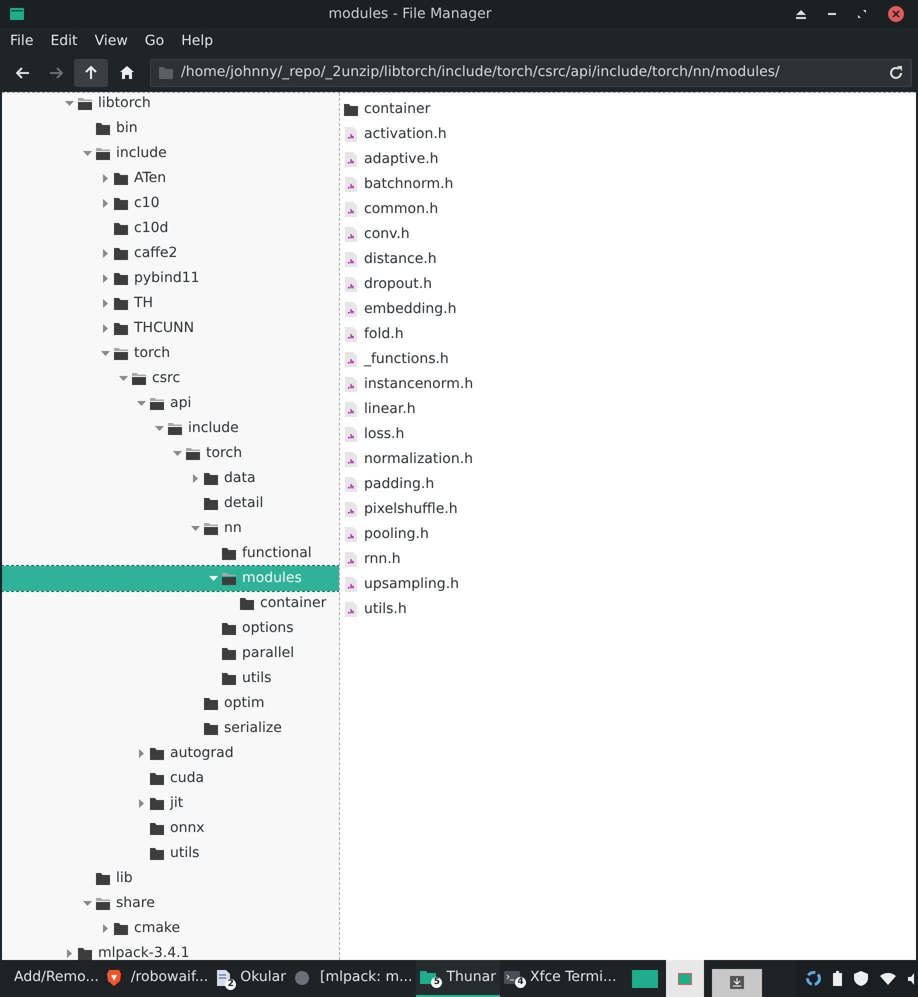 This screenshot has height=997, width=918. What do you see at coordinates (157, 928) in the screenshot?
I see `tree-item-label: cmake` at bounding box center [157, 928].